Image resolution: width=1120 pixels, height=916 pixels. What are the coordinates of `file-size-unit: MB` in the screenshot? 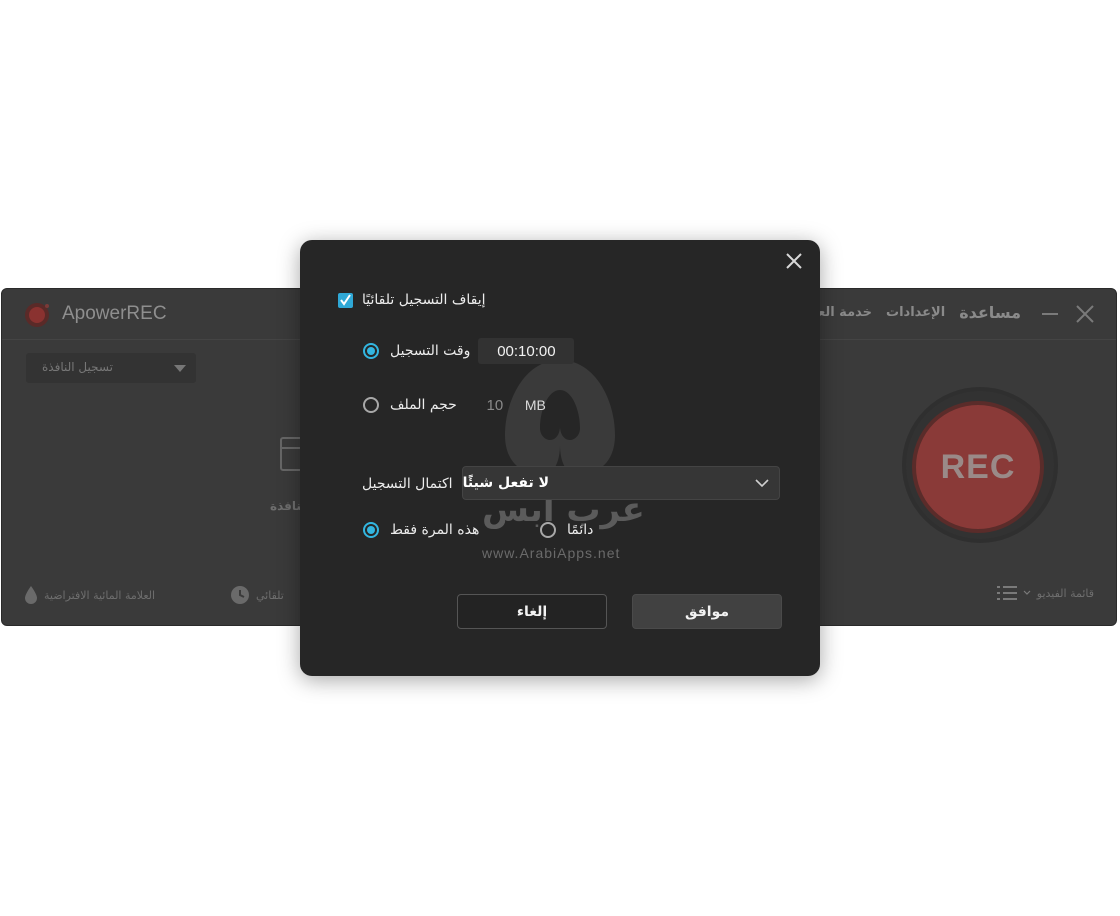 It's located at (535, 405).